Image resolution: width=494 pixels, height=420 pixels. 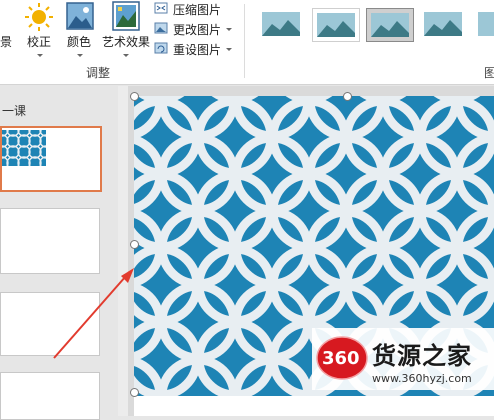 I want to click on change-picture-icon, so click(x=161, y=28).